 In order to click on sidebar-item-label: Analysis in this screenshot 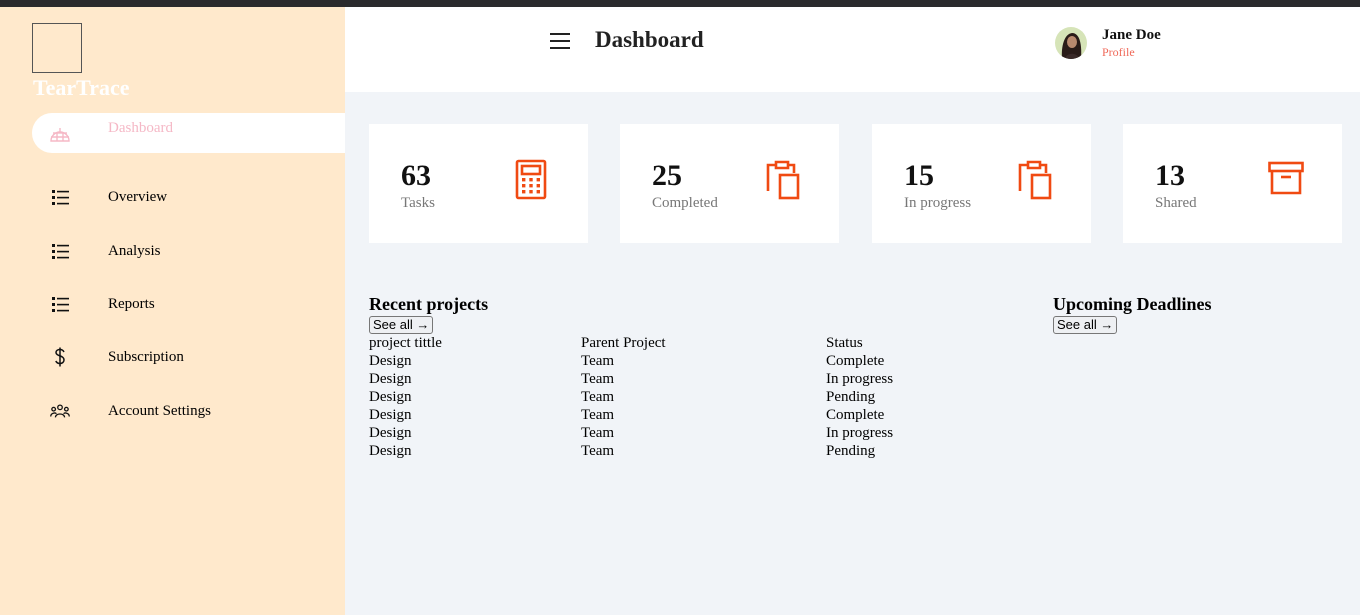, I will do `click(134, 250)`.